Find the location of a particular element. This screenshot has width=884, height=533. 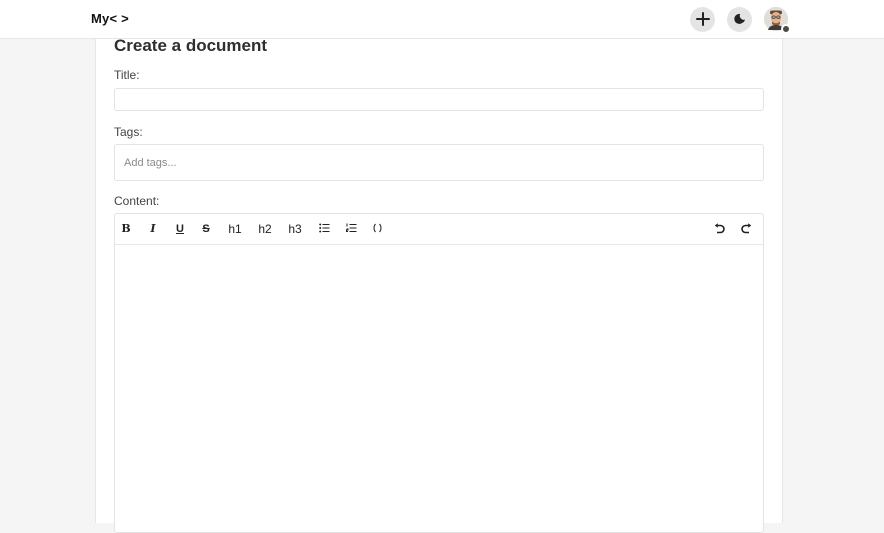

undo-icon is located at coordinates (719, 228).